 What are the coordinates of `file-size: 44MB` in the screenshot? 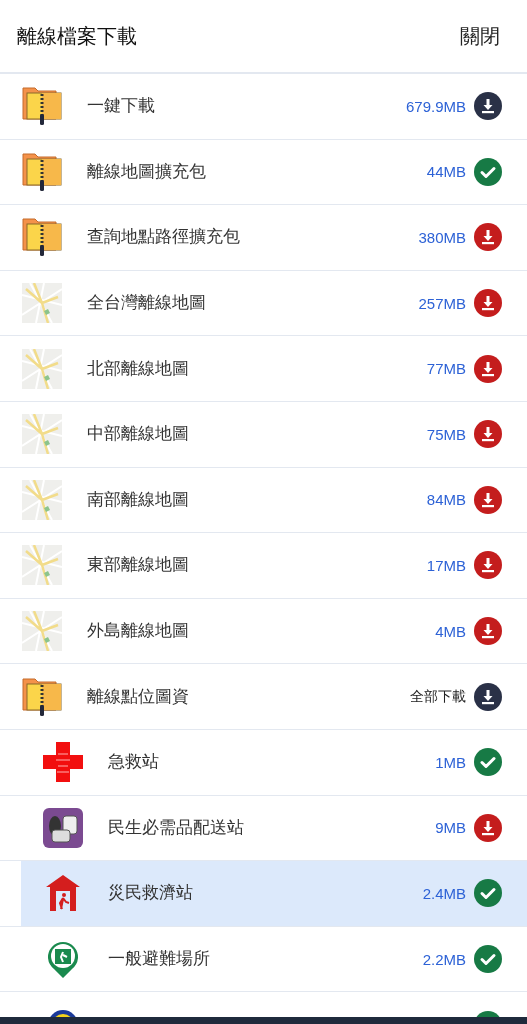 It's located at (446, 172).